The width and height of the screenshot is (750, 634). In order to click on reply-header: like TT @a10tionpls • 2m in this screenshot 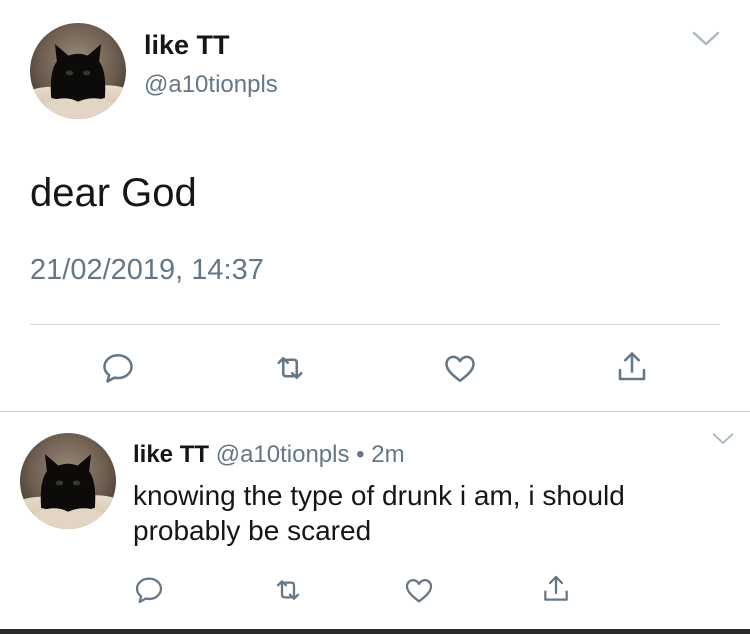, I will do `click(269, 455)`.